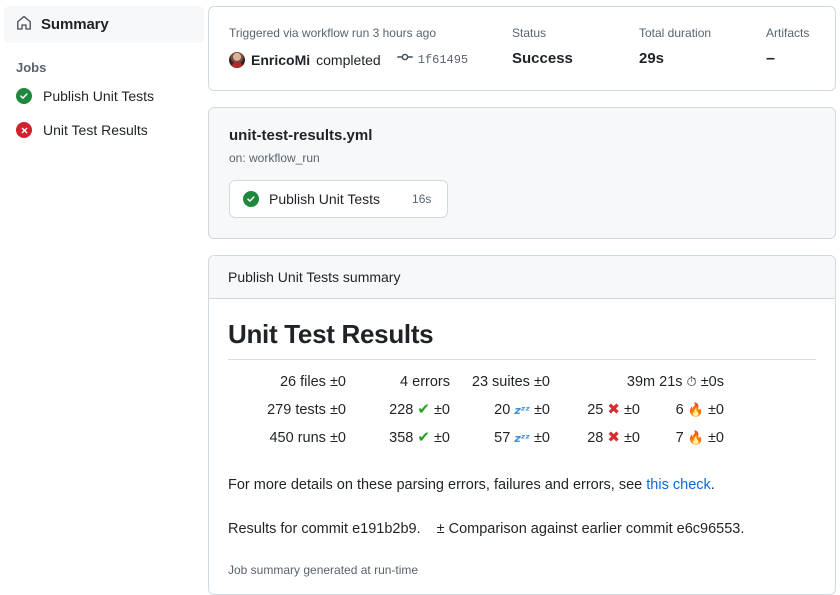 This screenshot has width=840, height=595. I want to click on stat-cell: 228 ✔ ±0, so click(398, 410).